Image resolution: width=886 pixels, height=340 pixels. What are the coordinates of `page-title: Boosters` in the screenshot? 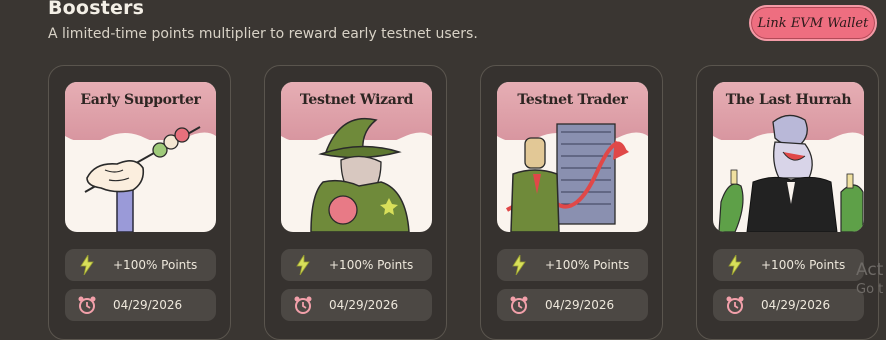 It's located at (96, 9).